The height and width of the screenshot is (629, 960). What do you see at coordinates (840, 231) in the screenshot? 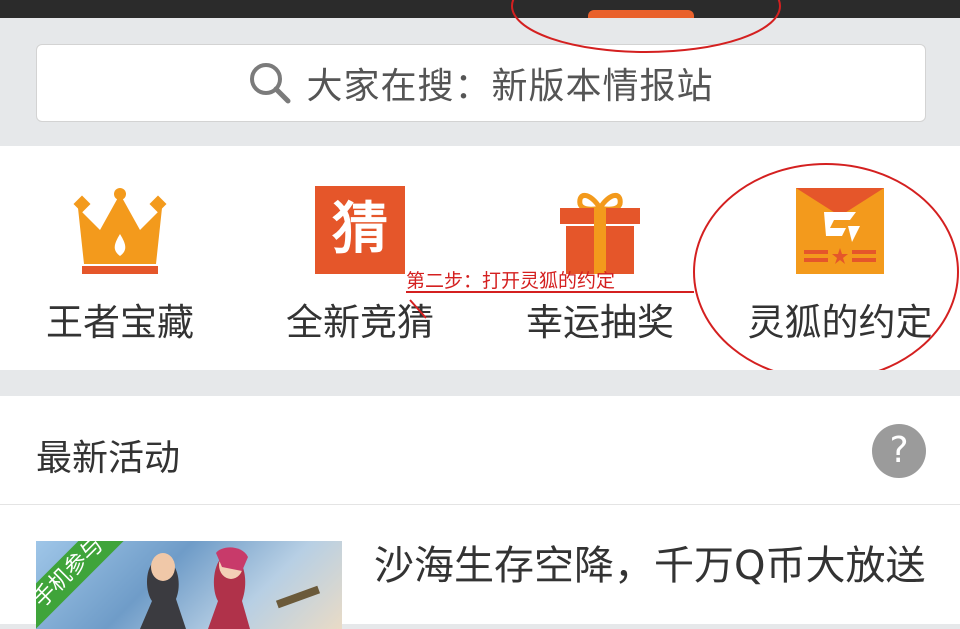
I see `cf-envelope-icon` at bounding box center [840, 231].